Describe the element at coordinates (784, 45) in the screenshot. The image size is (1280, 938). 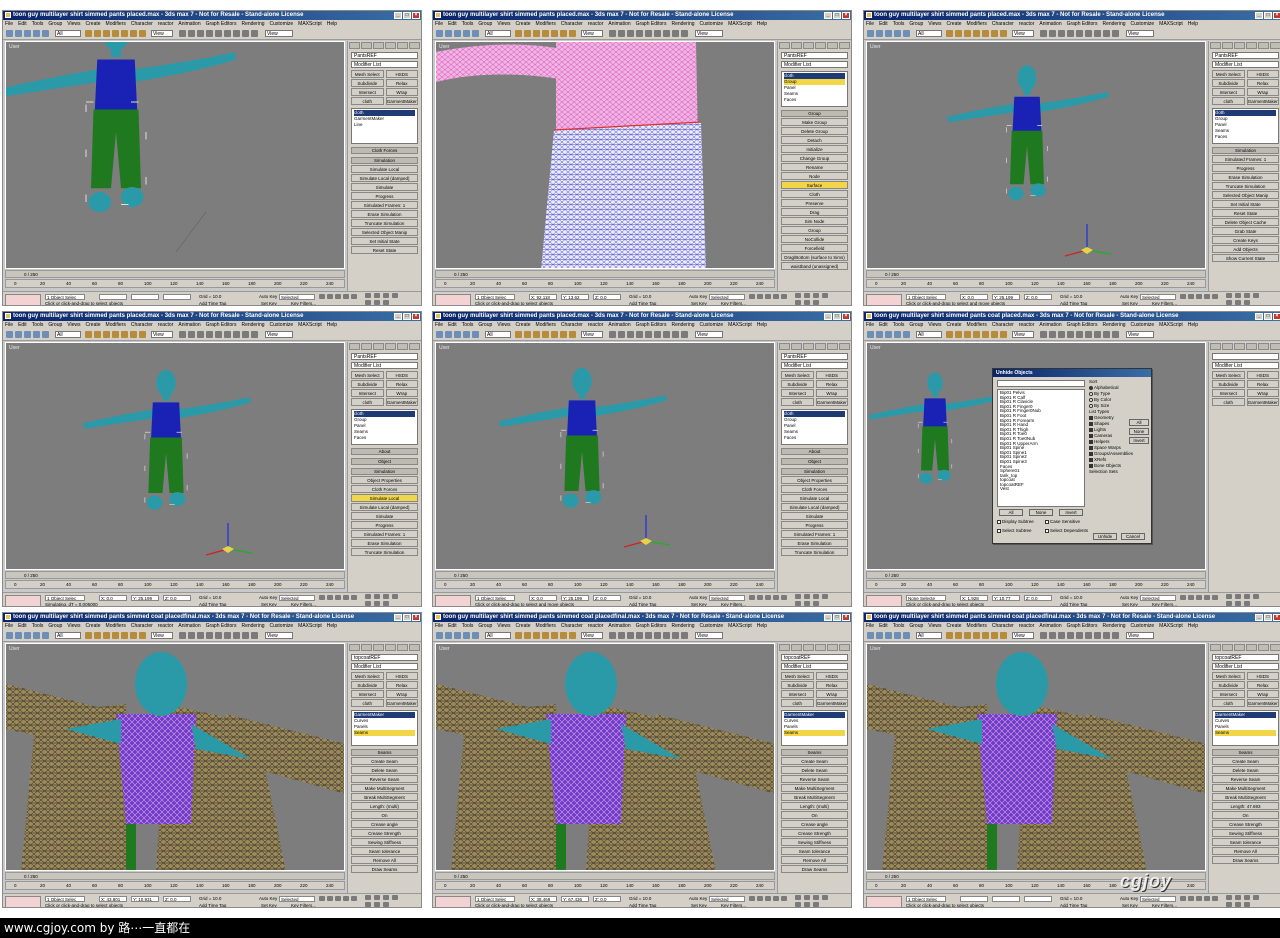
I see `create-tab-icon` at that location.